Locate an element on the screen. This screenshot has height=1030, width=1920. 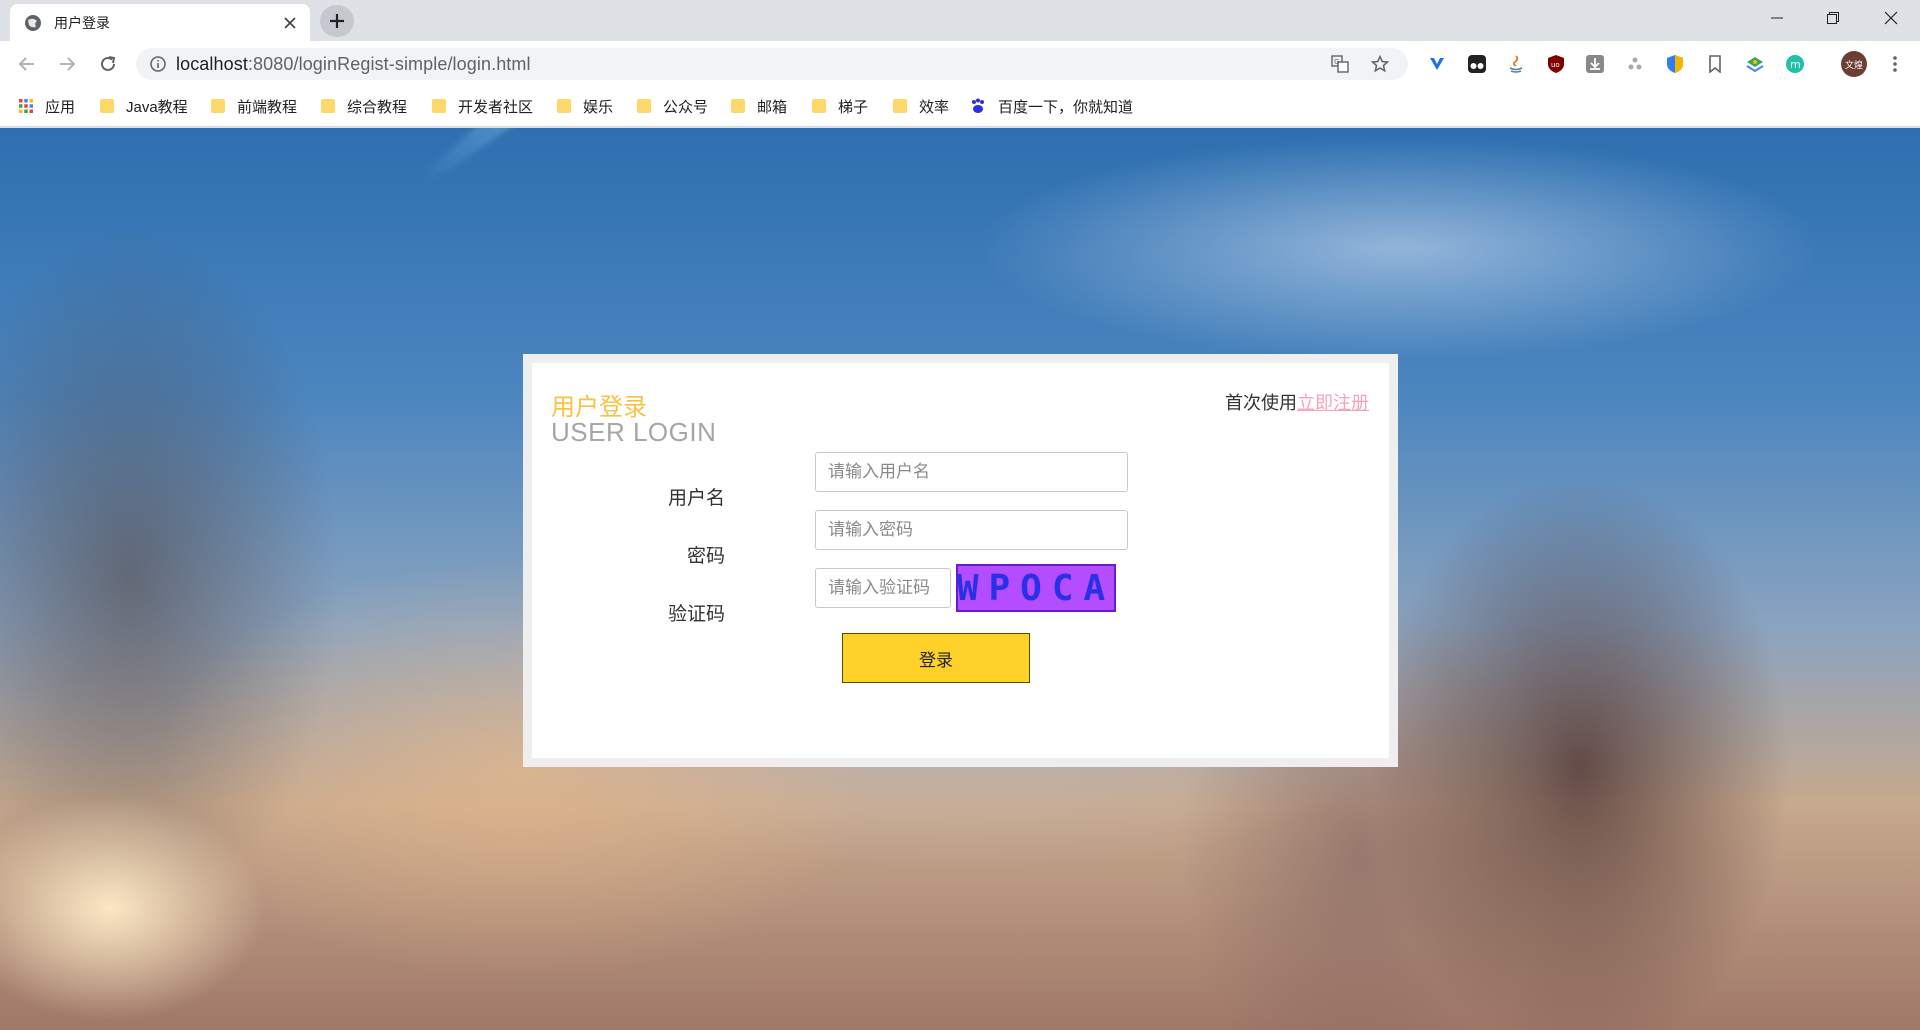
svg-text: m is located at coordinates (1795, 64).